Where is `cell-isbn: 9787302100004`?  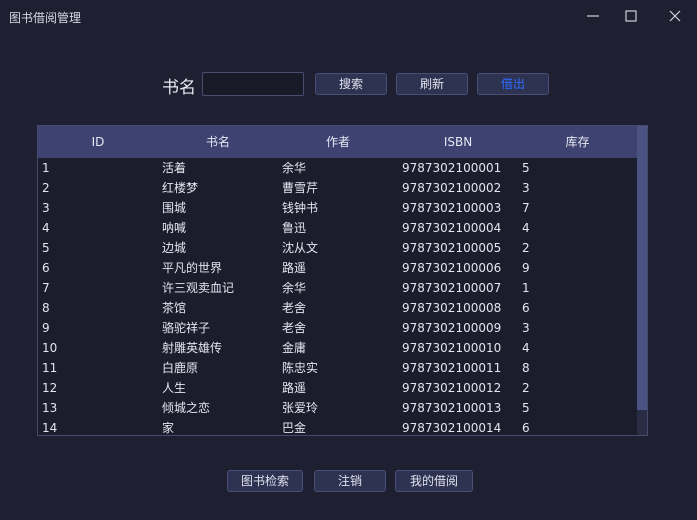 cell-isbn: 9787302100004 is located at coordinates (452, 228).